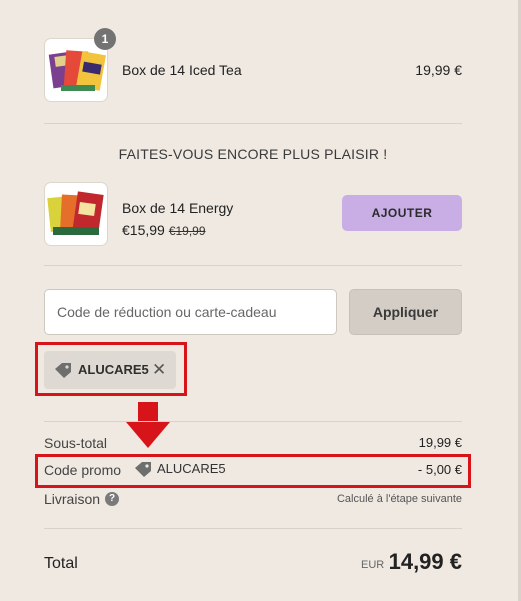  Describe the element at coordinates (182, 70) in the screenshot. I see `cart-item-name: Box de 14 Iced Tea` at that location.